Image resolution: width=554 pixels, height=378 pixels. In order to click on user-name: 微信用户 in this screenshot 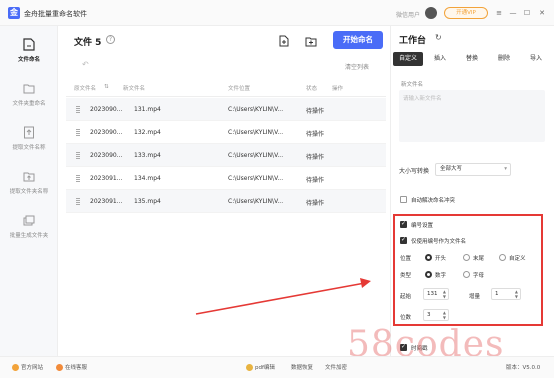, I will do `click(408, 14)`.